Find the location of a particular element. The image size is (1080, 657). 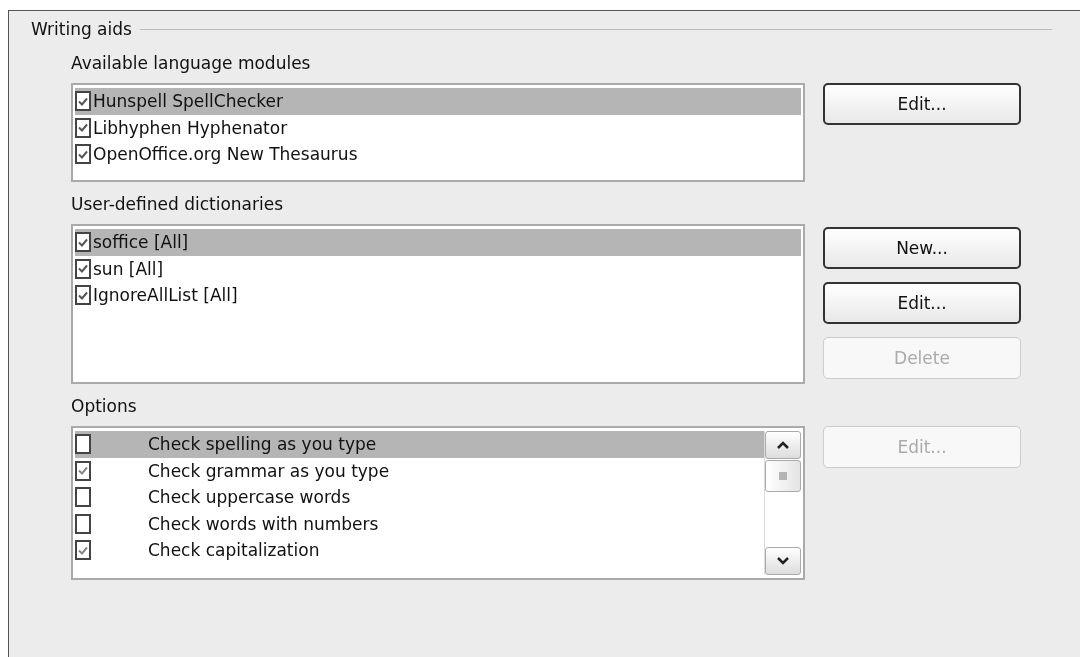

group-label: User-defined dictionaries is located at coordinates (178, 205).